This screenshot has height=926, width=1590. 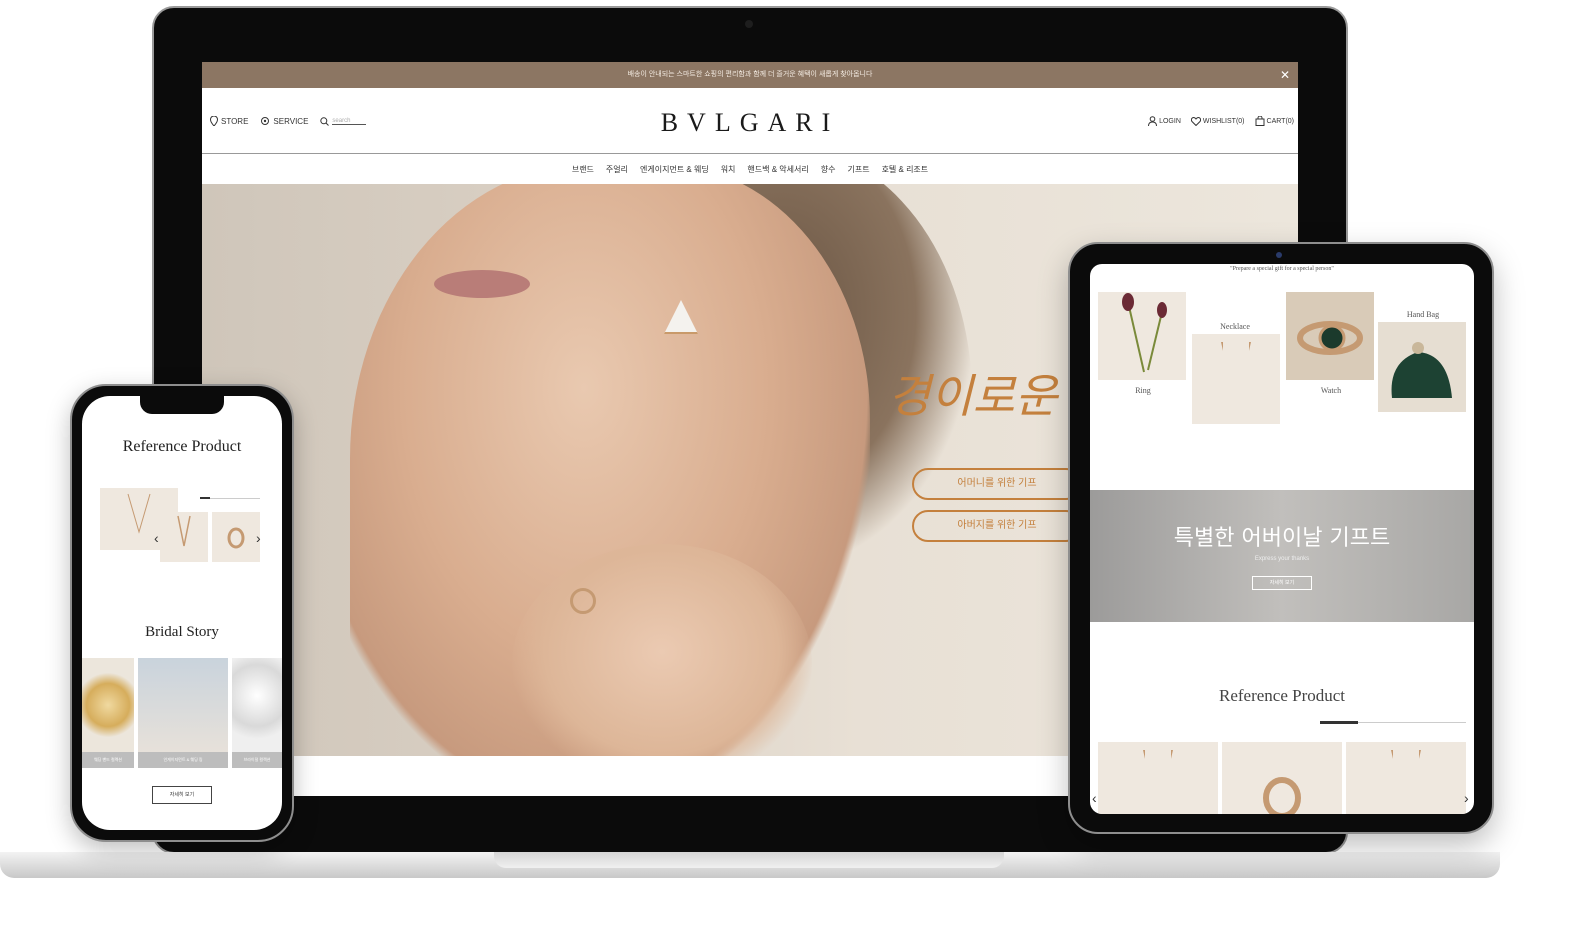 What do you see at coordinates (777, 169) in the screenshot?
I see `nav-item-handbag: 핸드백 & 악세서리` at bounding box center [777, 169].